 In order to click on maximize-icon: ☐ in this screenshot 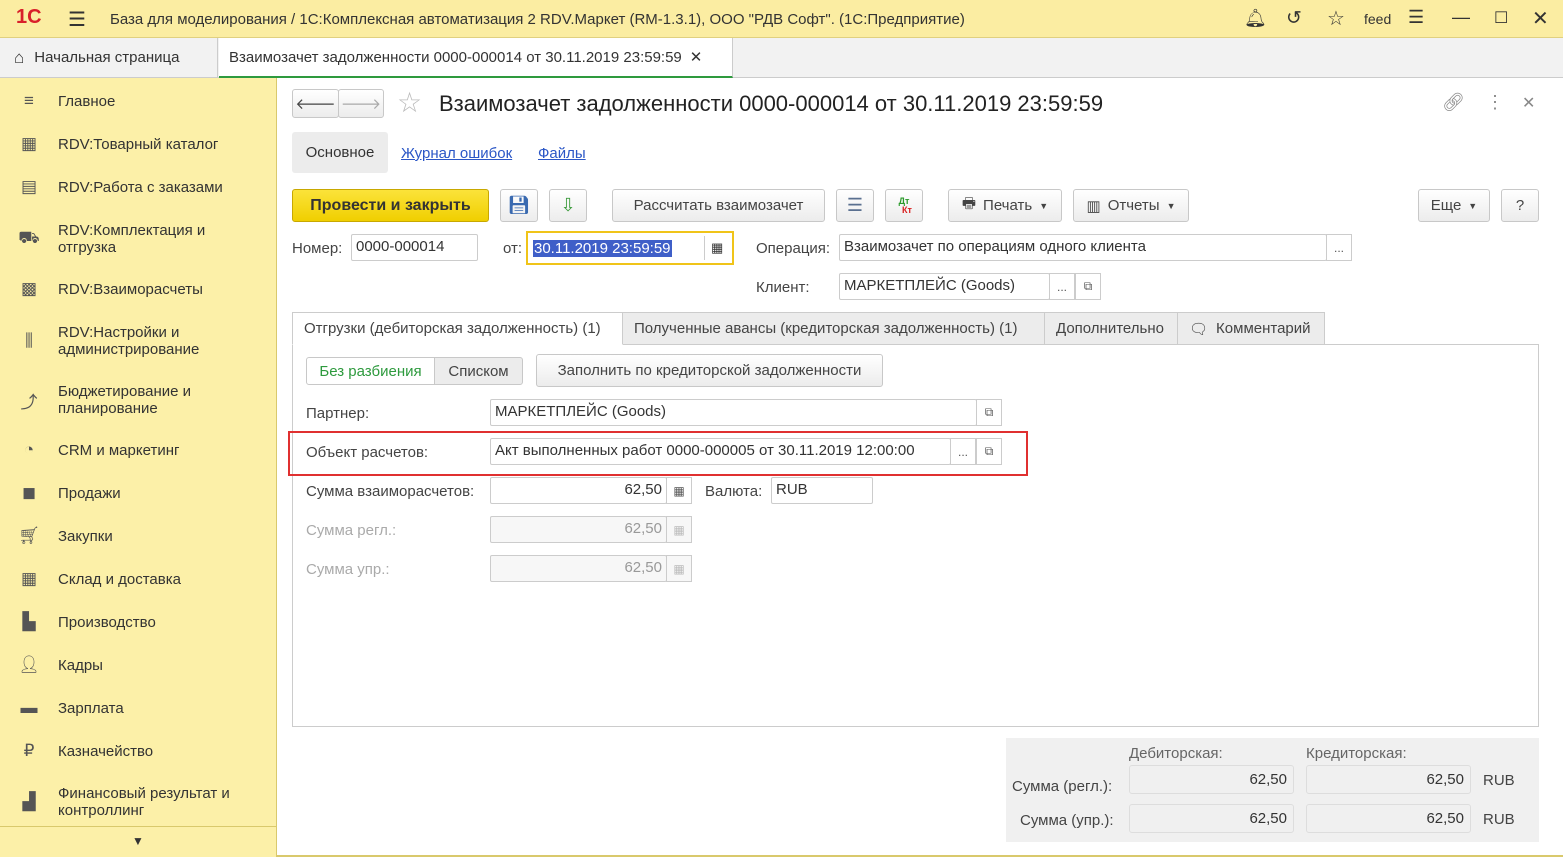, I will do `click(1501, 18)`.